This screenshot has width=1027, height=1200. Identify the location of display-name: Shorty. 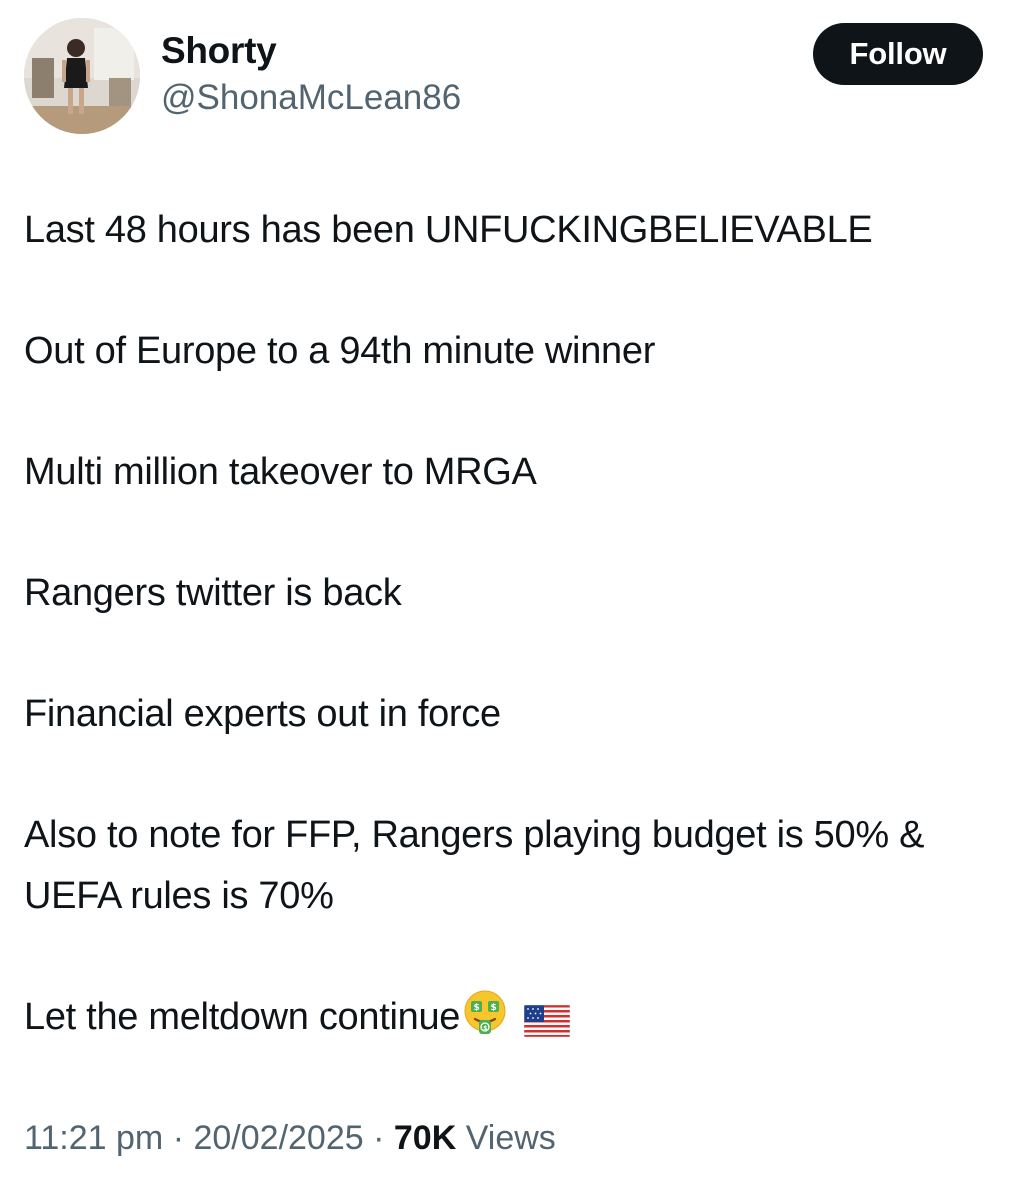
(311, 51).